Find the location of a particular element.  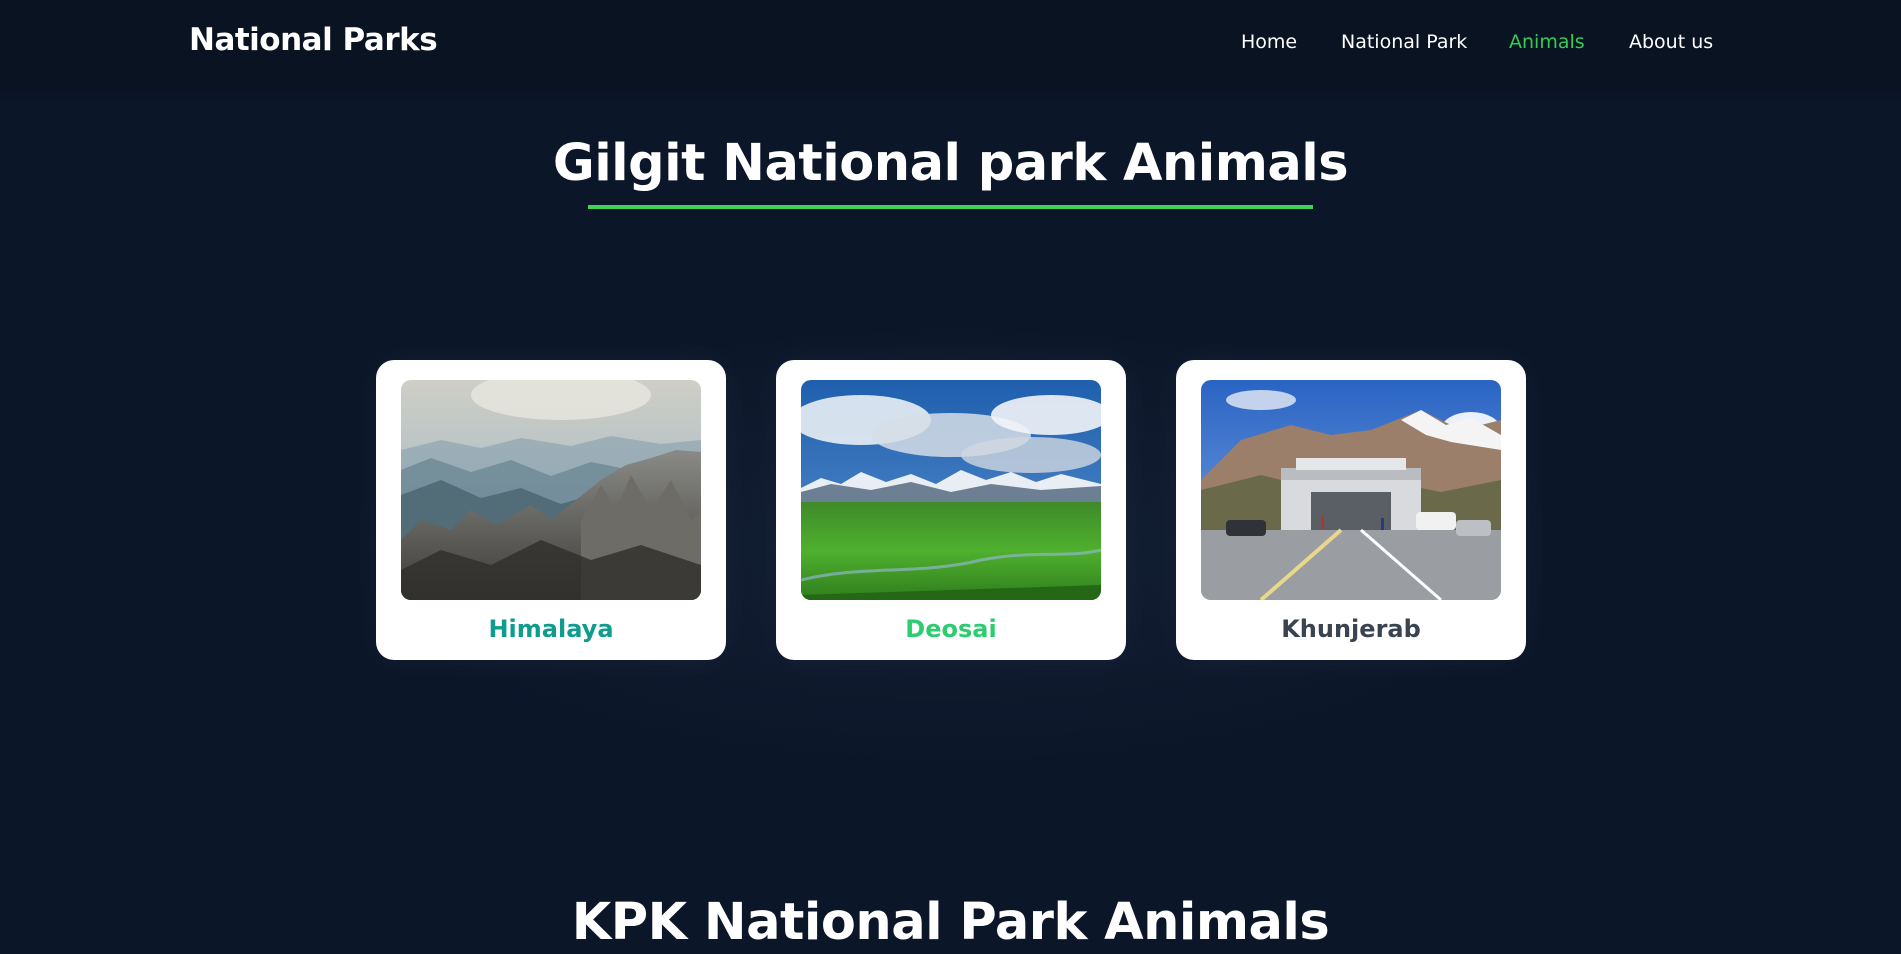

nav-link-home: Home is located at coordinates (1269, 42).